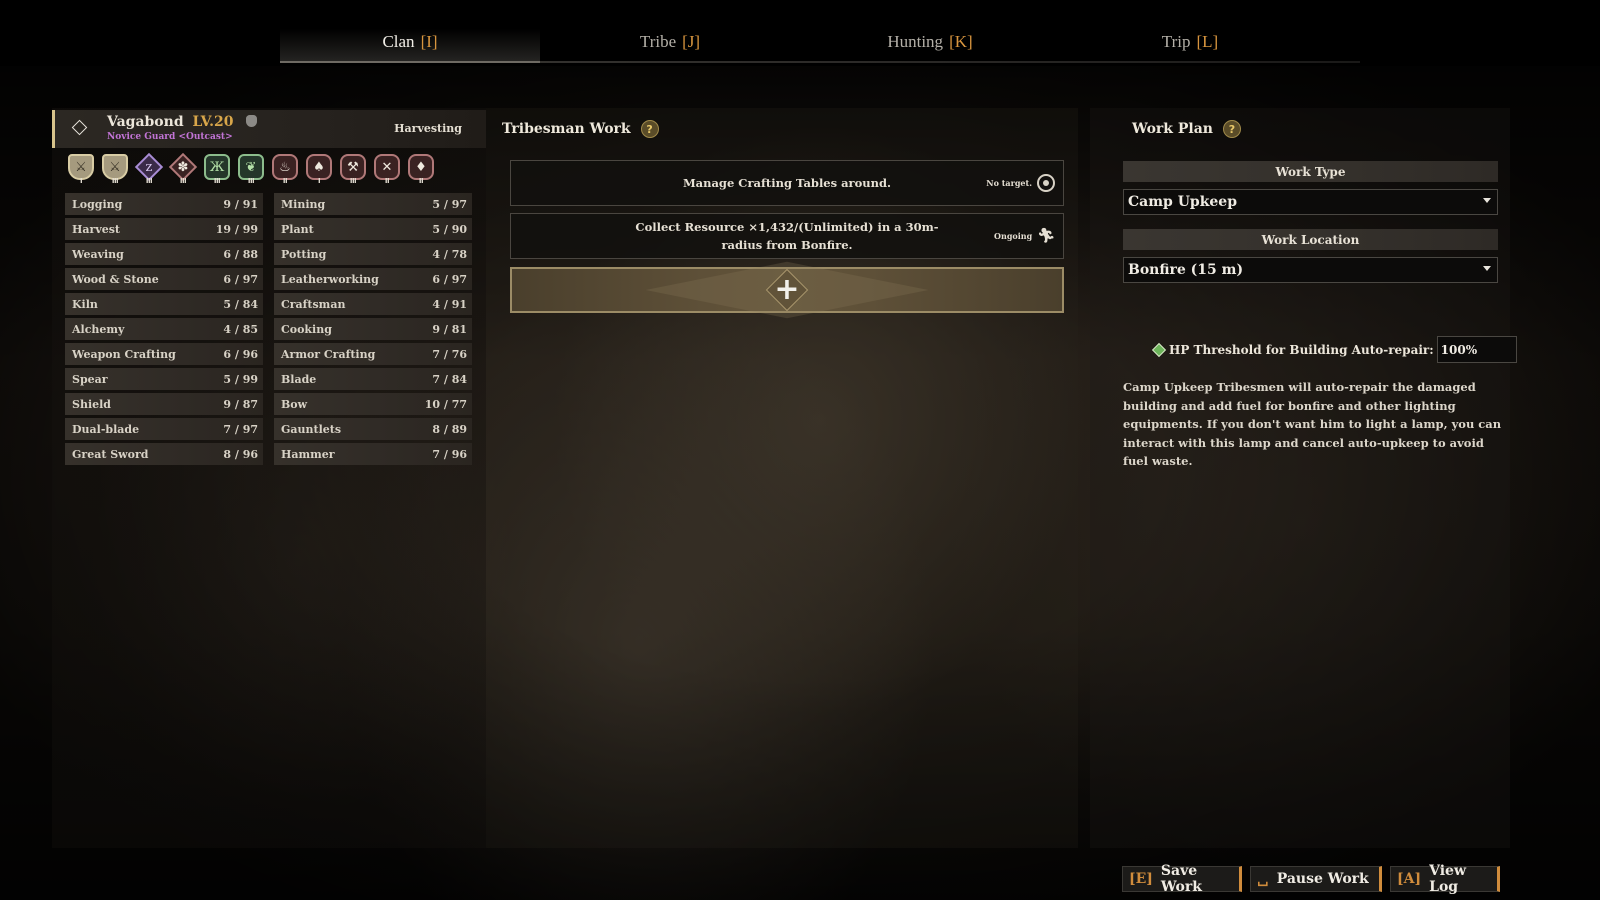 Image resolution: width=1600 pixels, height=900 pixels. I want to click on tab-hotkey: [J], so click(691, 41).